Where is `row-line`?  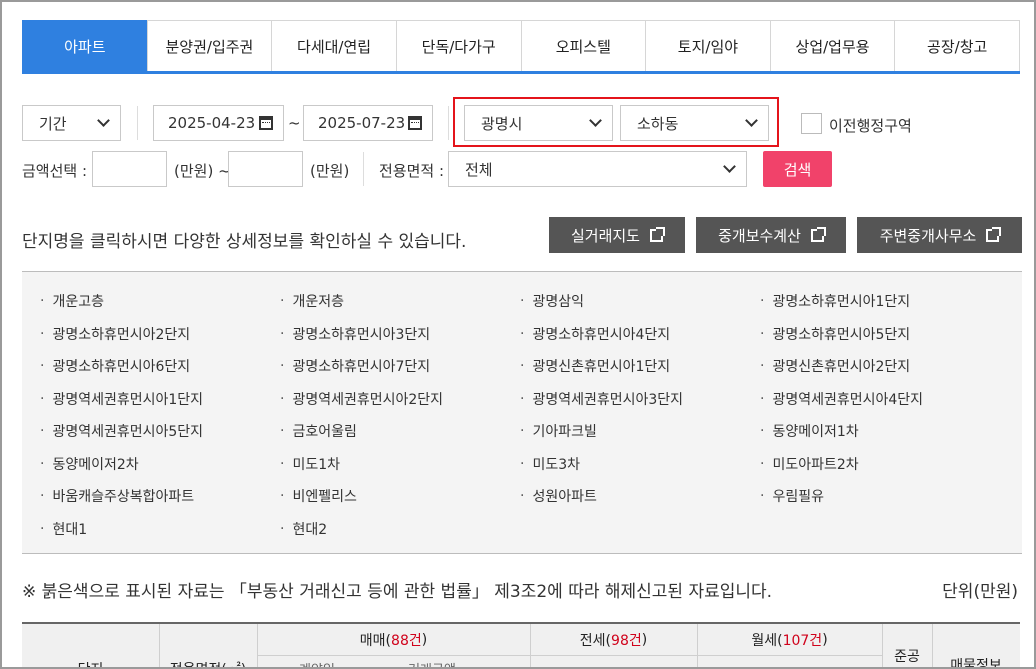
row-line is located at coordinates (569, 655).